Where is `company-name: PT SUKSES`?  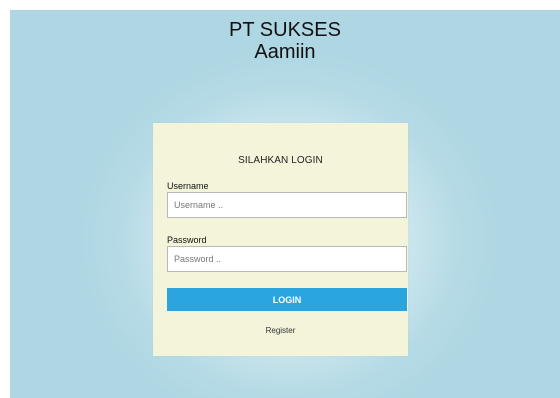
company-name: PT SUKSES is located at coordinates (285, 30).